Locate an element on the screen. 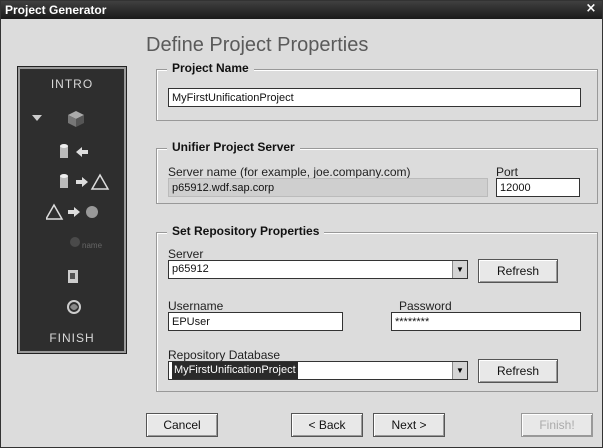  step-5-label: name is located at coordinates (92, 245).